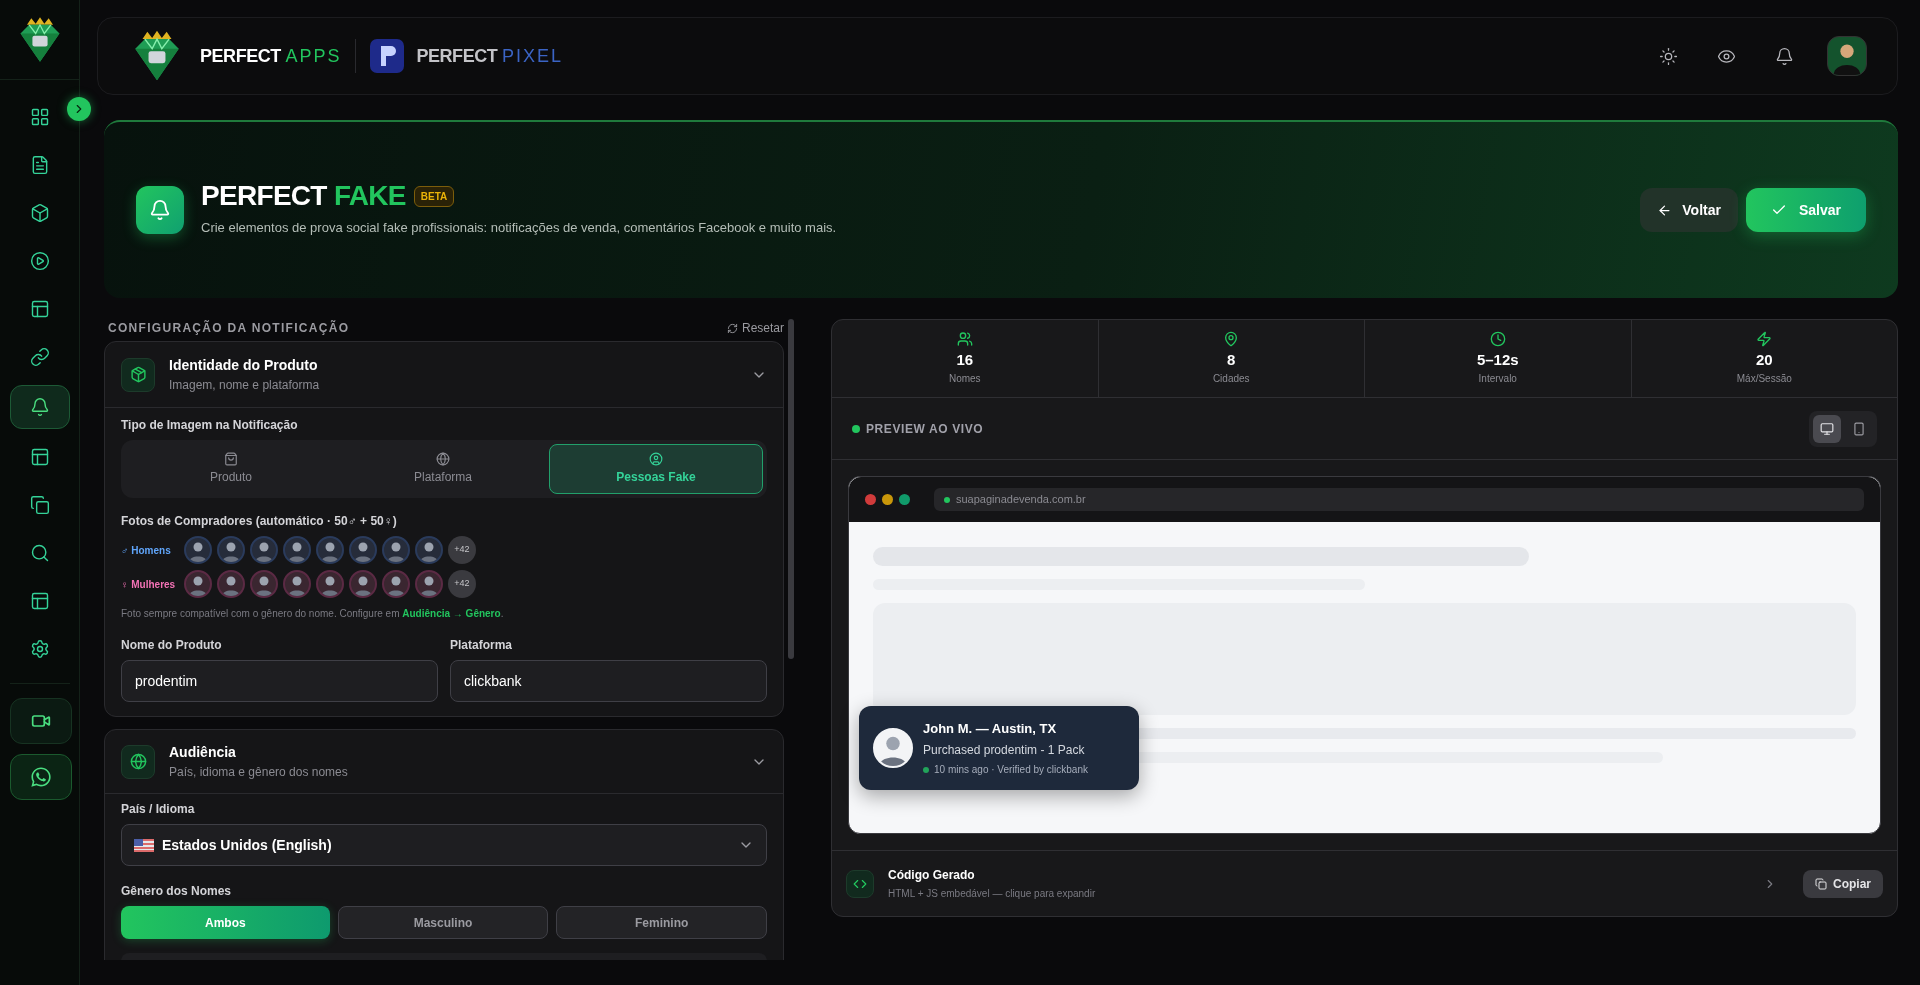 The image size is (1920, 985). I want to click on section-heading: CONFIGURAÇÃO DA NOTIFICAÇÃO, so click(229, 328).